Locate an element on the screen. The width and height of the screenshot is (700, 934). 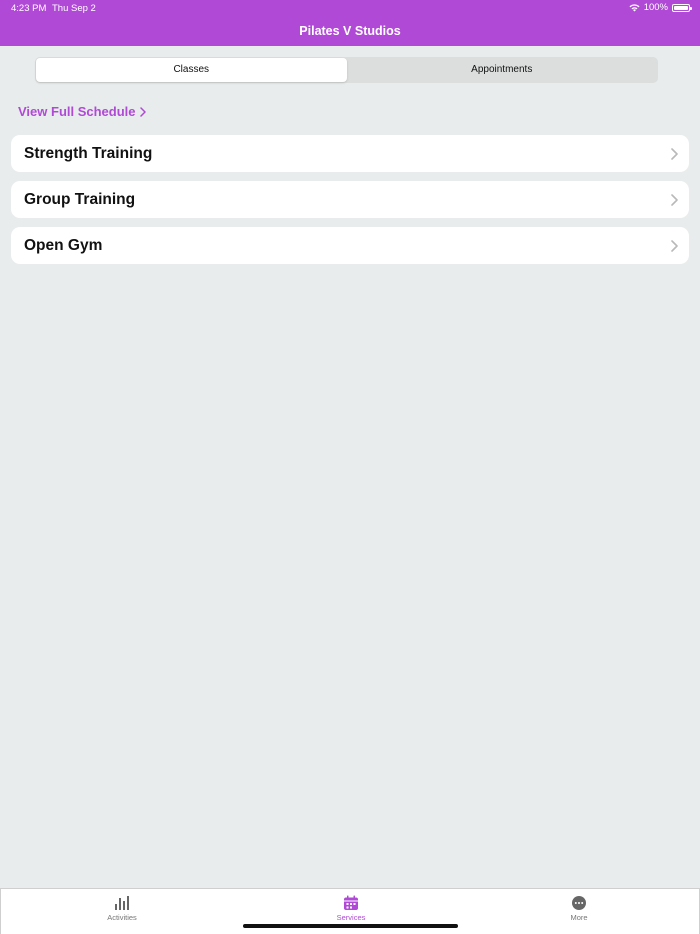
status-time: 4:23 PM is located at coordinates (29, 8).